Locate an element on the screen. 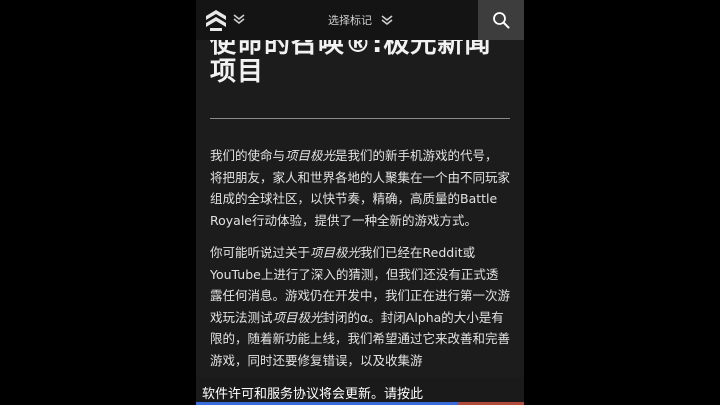 The height and width of the screenshot is (405, 720). site-logo-icon is located at coordinates (216, 20).